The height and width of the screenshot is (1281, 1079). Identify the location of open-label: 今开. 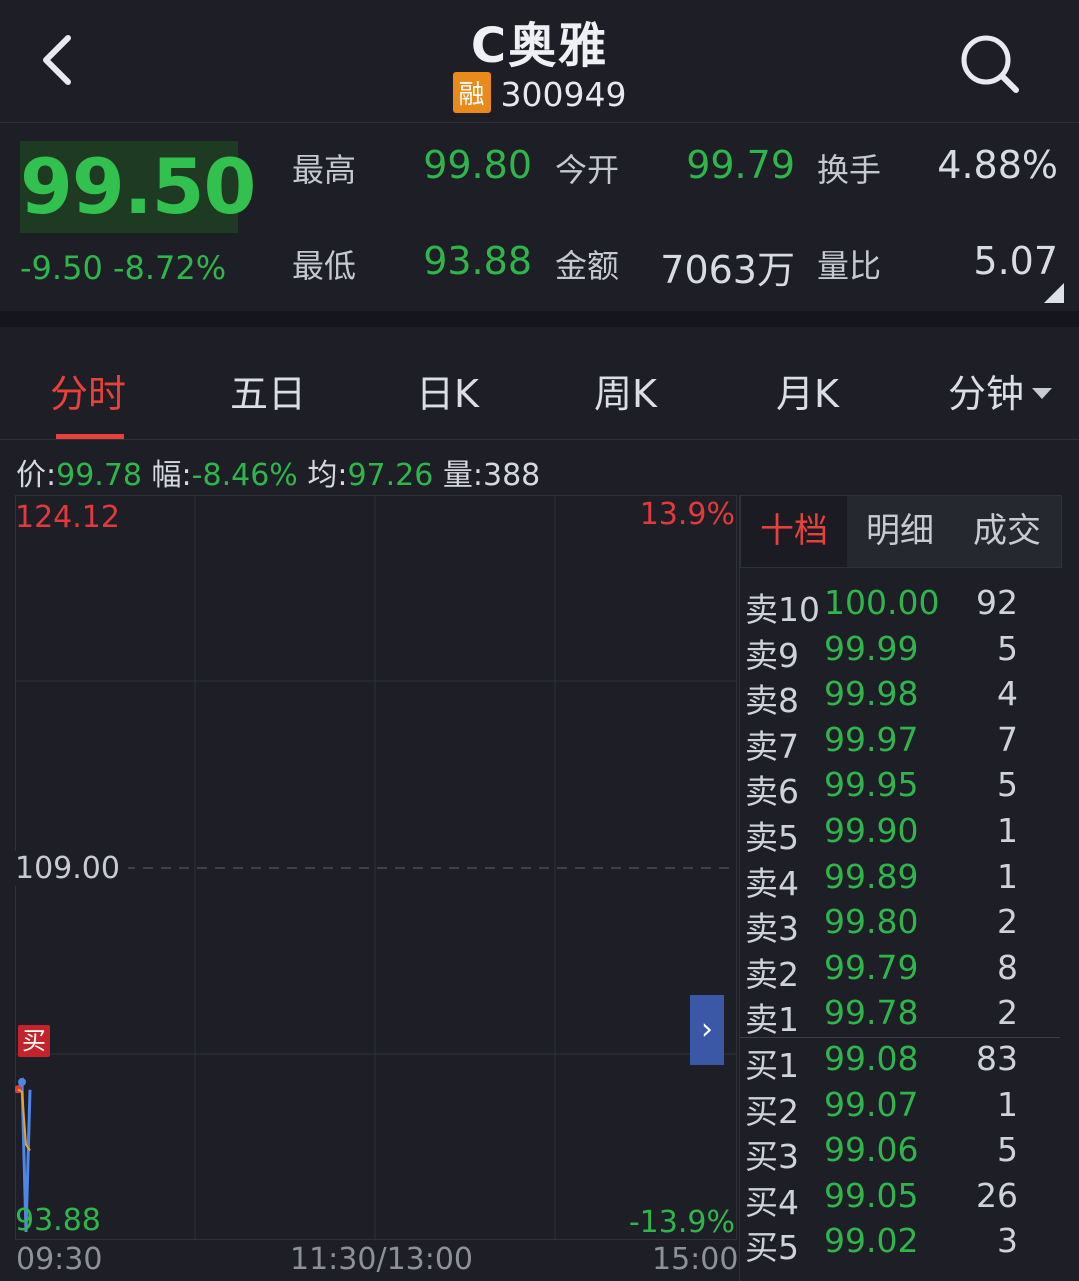
(587, 170).